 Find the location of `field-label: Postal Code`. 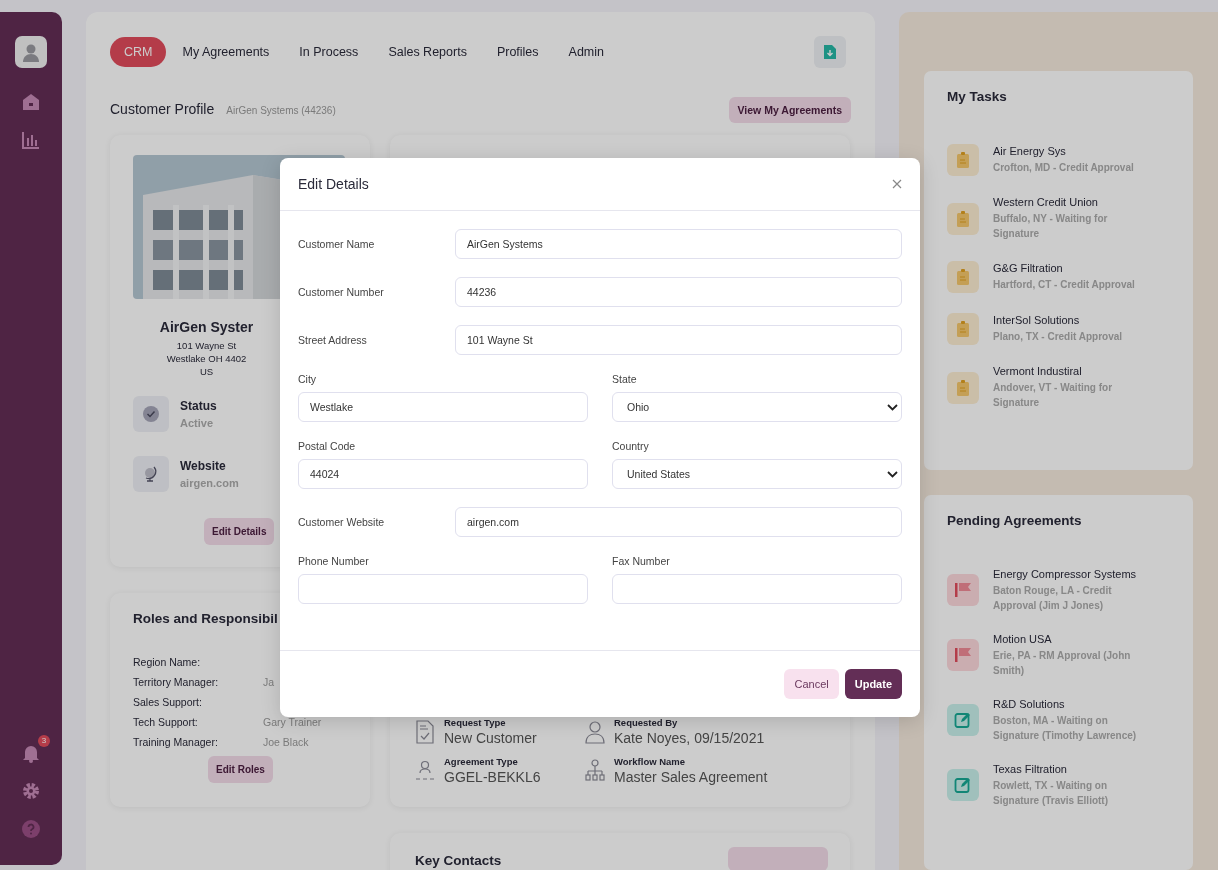

field-label: Postal Code is located at coordinates (327, 446).